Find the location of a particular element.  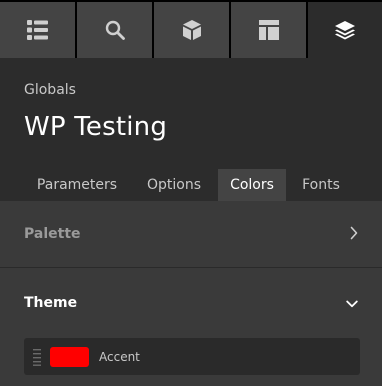

layout-tool-button is located at coordinates (268, 30).